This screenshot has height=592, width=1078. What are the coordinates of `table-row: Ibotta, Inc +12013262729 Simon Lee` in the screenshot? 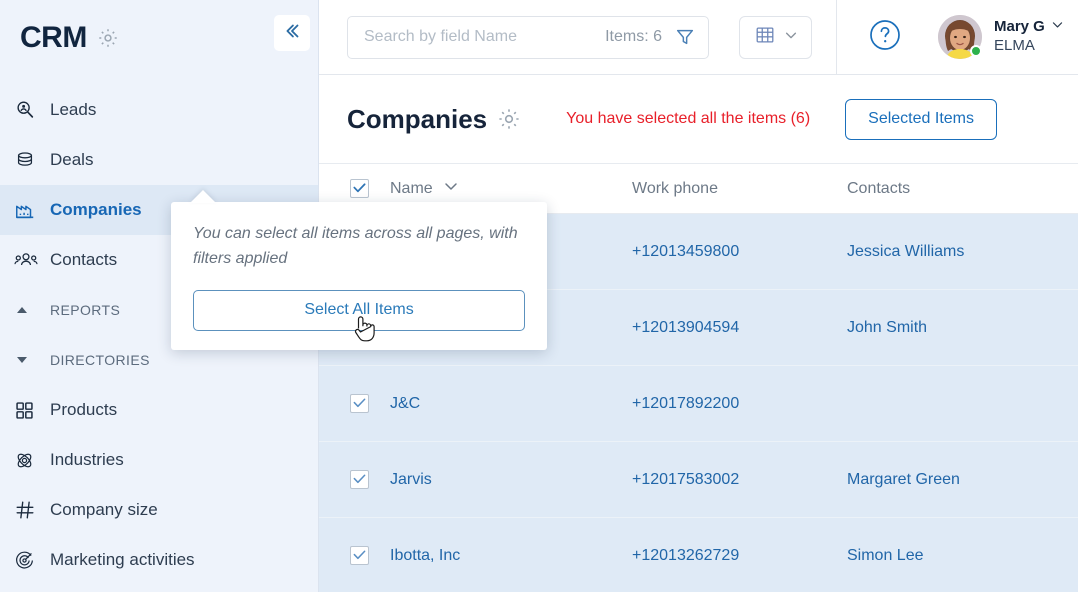 It's located at (698, 555).